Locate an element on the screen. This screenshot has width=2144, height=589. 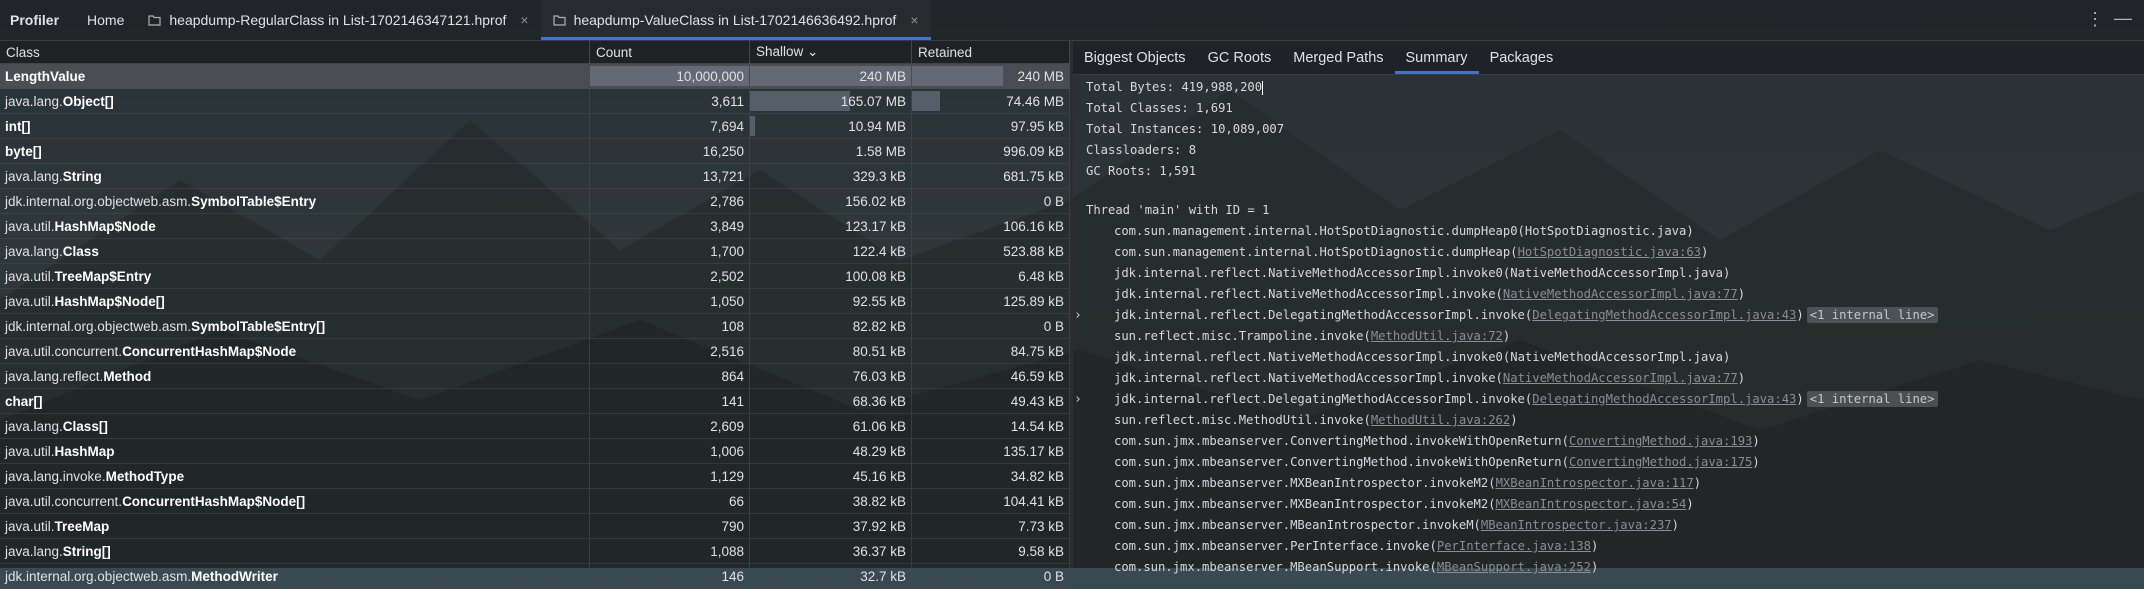
class-name: int[] is located at coordinates (295, 126).